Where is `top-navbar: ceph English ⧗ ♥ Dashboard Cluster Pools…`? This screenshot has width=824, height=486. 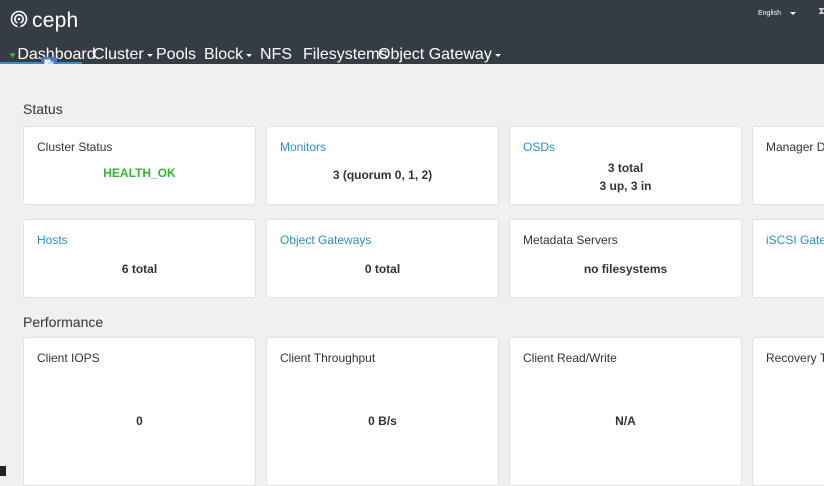 top-navbar: ceph English ⧗ ♥ Dashboard Cluster Pools… is located at coordinates (412, 32).